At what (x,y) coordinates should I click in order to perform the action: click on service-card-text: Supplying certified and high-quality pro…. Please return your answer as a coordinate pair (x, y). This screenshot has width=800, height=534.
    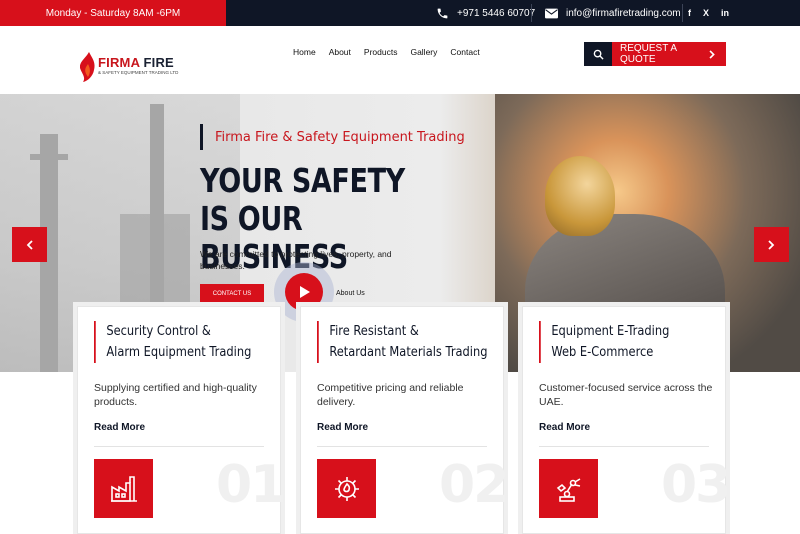
    Looking at the image, I should click on (175, 395).